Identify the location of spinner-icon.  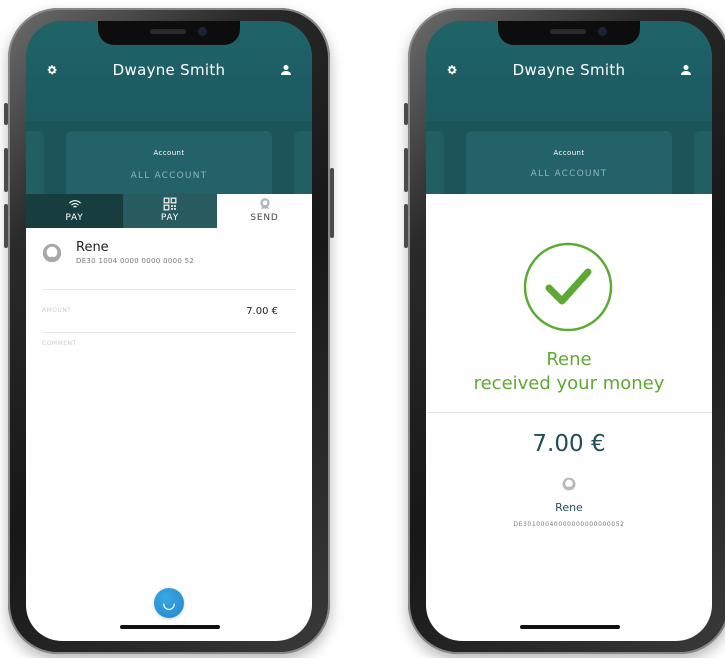
(169, 606).